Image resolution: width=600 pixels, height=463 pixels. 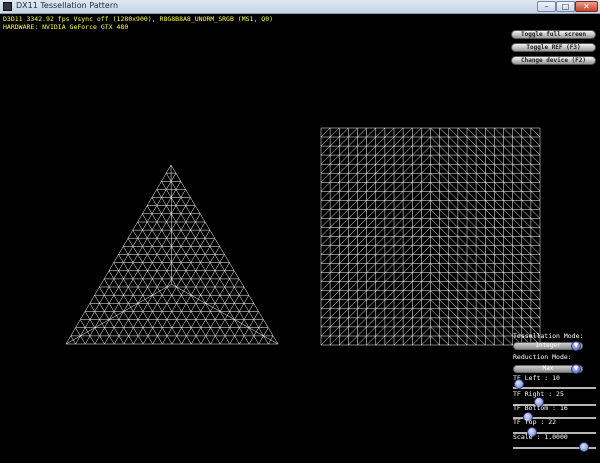 What do you see at coordinates (540, 408) in the screenshot?
I see `tf-bottom-label: TF Bottom : 16` at bounding box center [540, 408].